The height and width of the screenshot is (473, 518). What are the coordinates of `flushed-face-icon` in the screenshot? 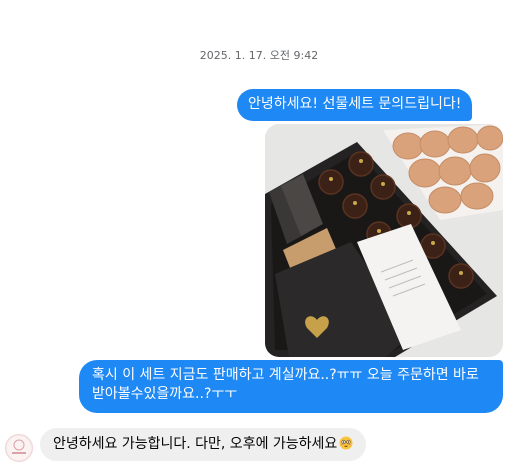 It's located at (346, 443).